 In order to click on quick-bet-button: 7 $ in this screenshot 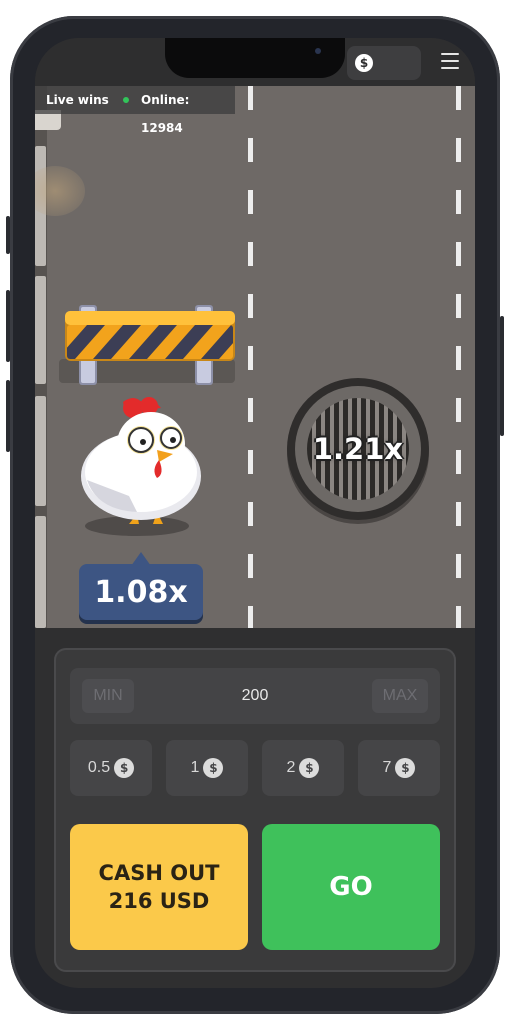, I will do `click(399, 768)`.